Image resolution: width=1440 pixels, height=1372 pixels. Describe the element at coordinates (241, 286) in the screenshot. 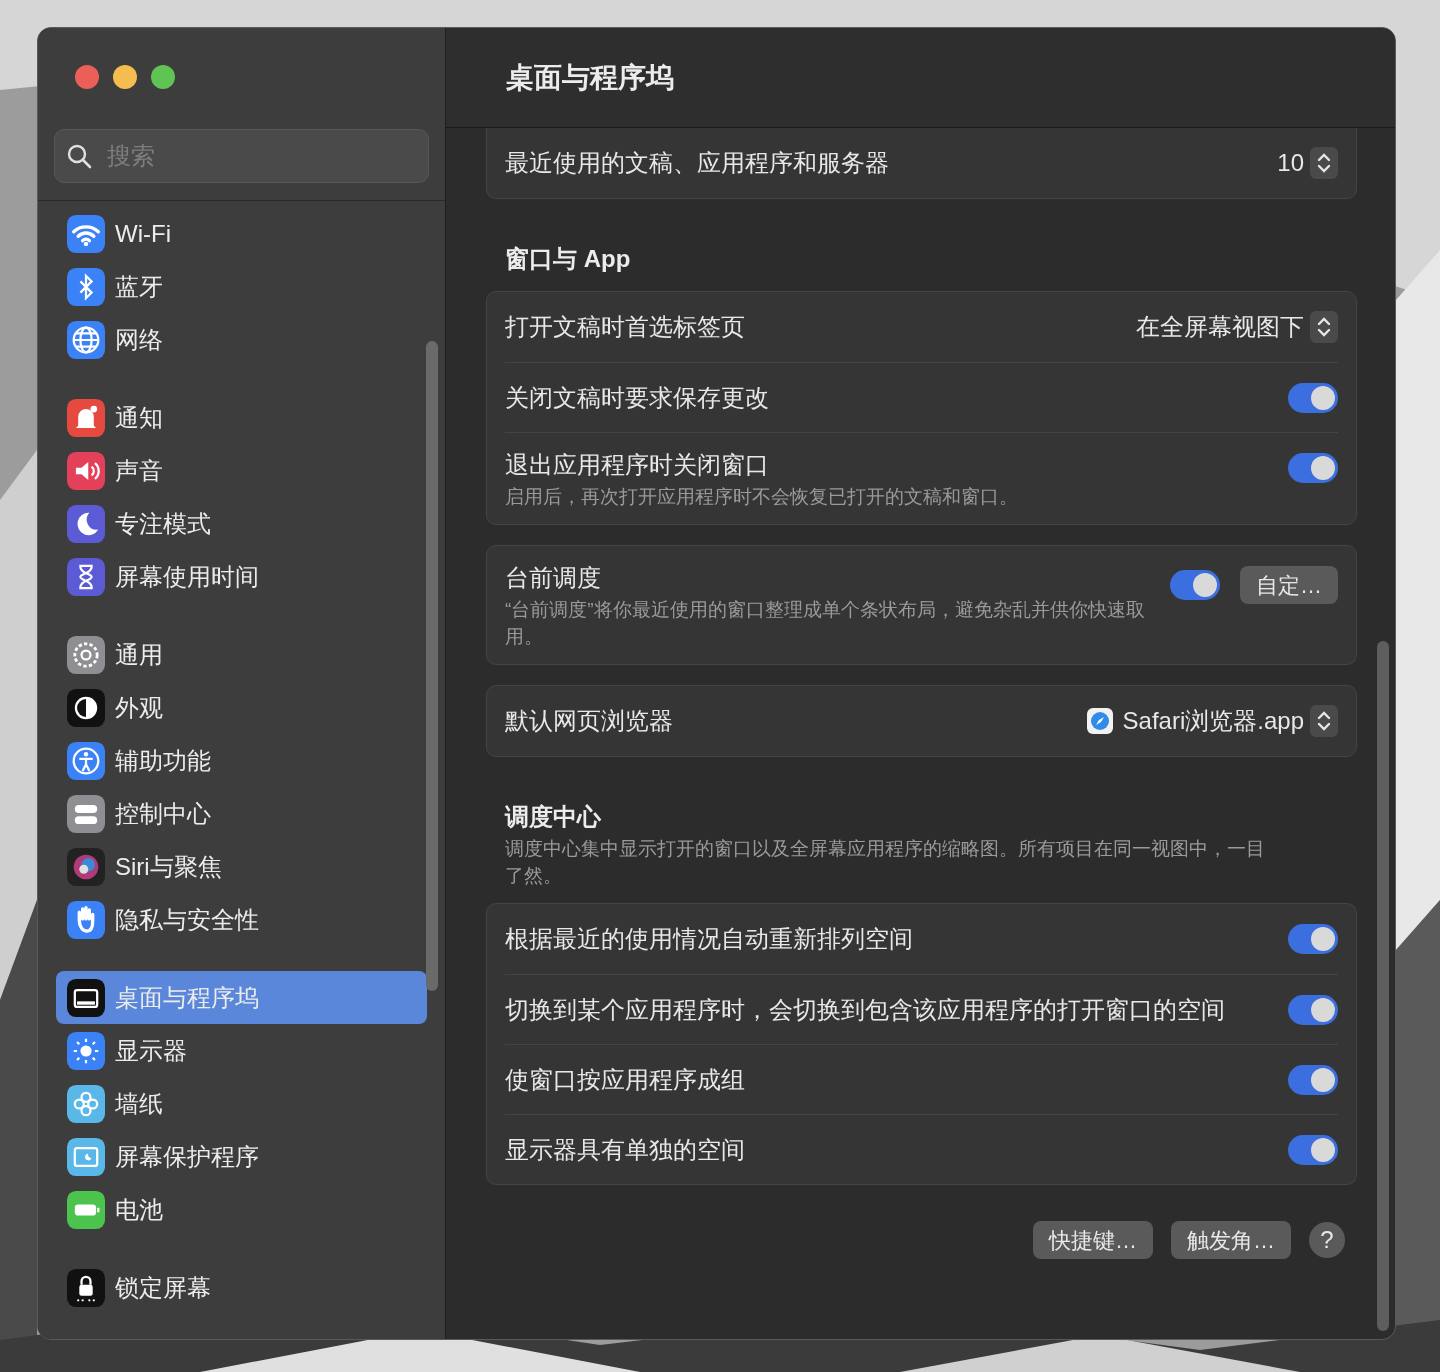

I see `sidebar-item: 蓝牙` at that location.